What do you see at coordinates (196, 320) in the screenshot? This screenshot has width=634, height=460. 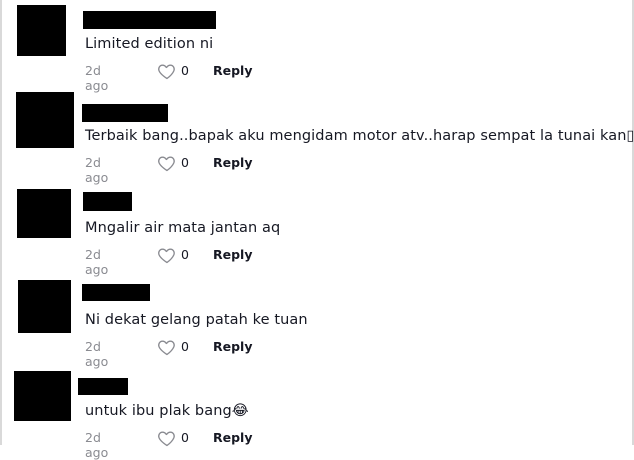 I see `comment-text: Ni dekat gelang patah ke tuan` at bounding box center [196, 320].